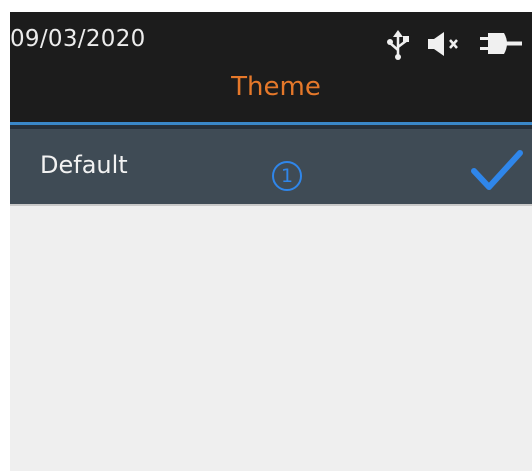 This screenshot has height=471, width=532. Describe the element at coordinates (497, 170) in the screenshot. I see `check-icon` at that location.